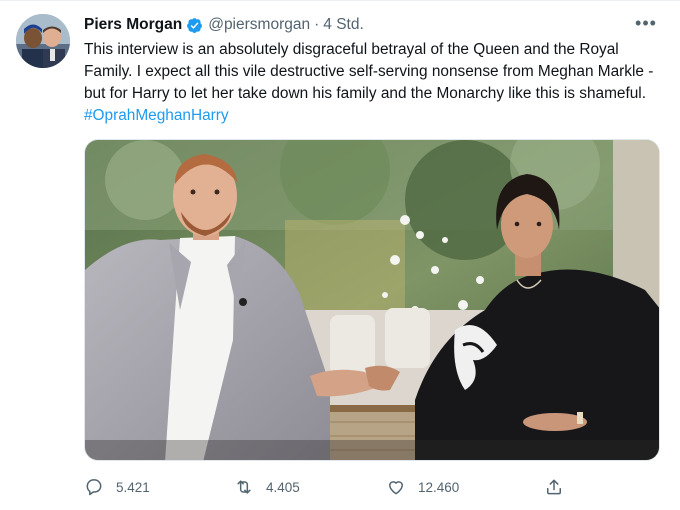 The height and width of the screenshot is (510, 680). What do you see at coordinates (195, 25) in the screenshot?
I see `verified-badge-icon` at bounding box center [195, 25].